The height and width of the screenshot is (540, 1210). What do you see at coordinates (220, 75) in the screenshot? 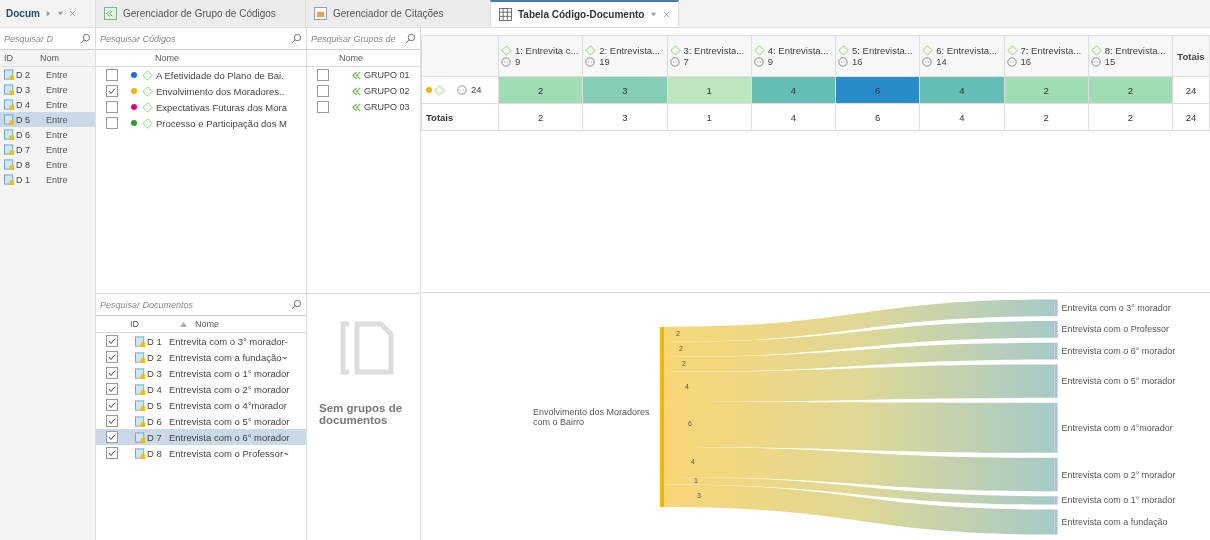
I see `code-name: A Efetividade do Plano de Bai.` at bounding box center [220, 75].